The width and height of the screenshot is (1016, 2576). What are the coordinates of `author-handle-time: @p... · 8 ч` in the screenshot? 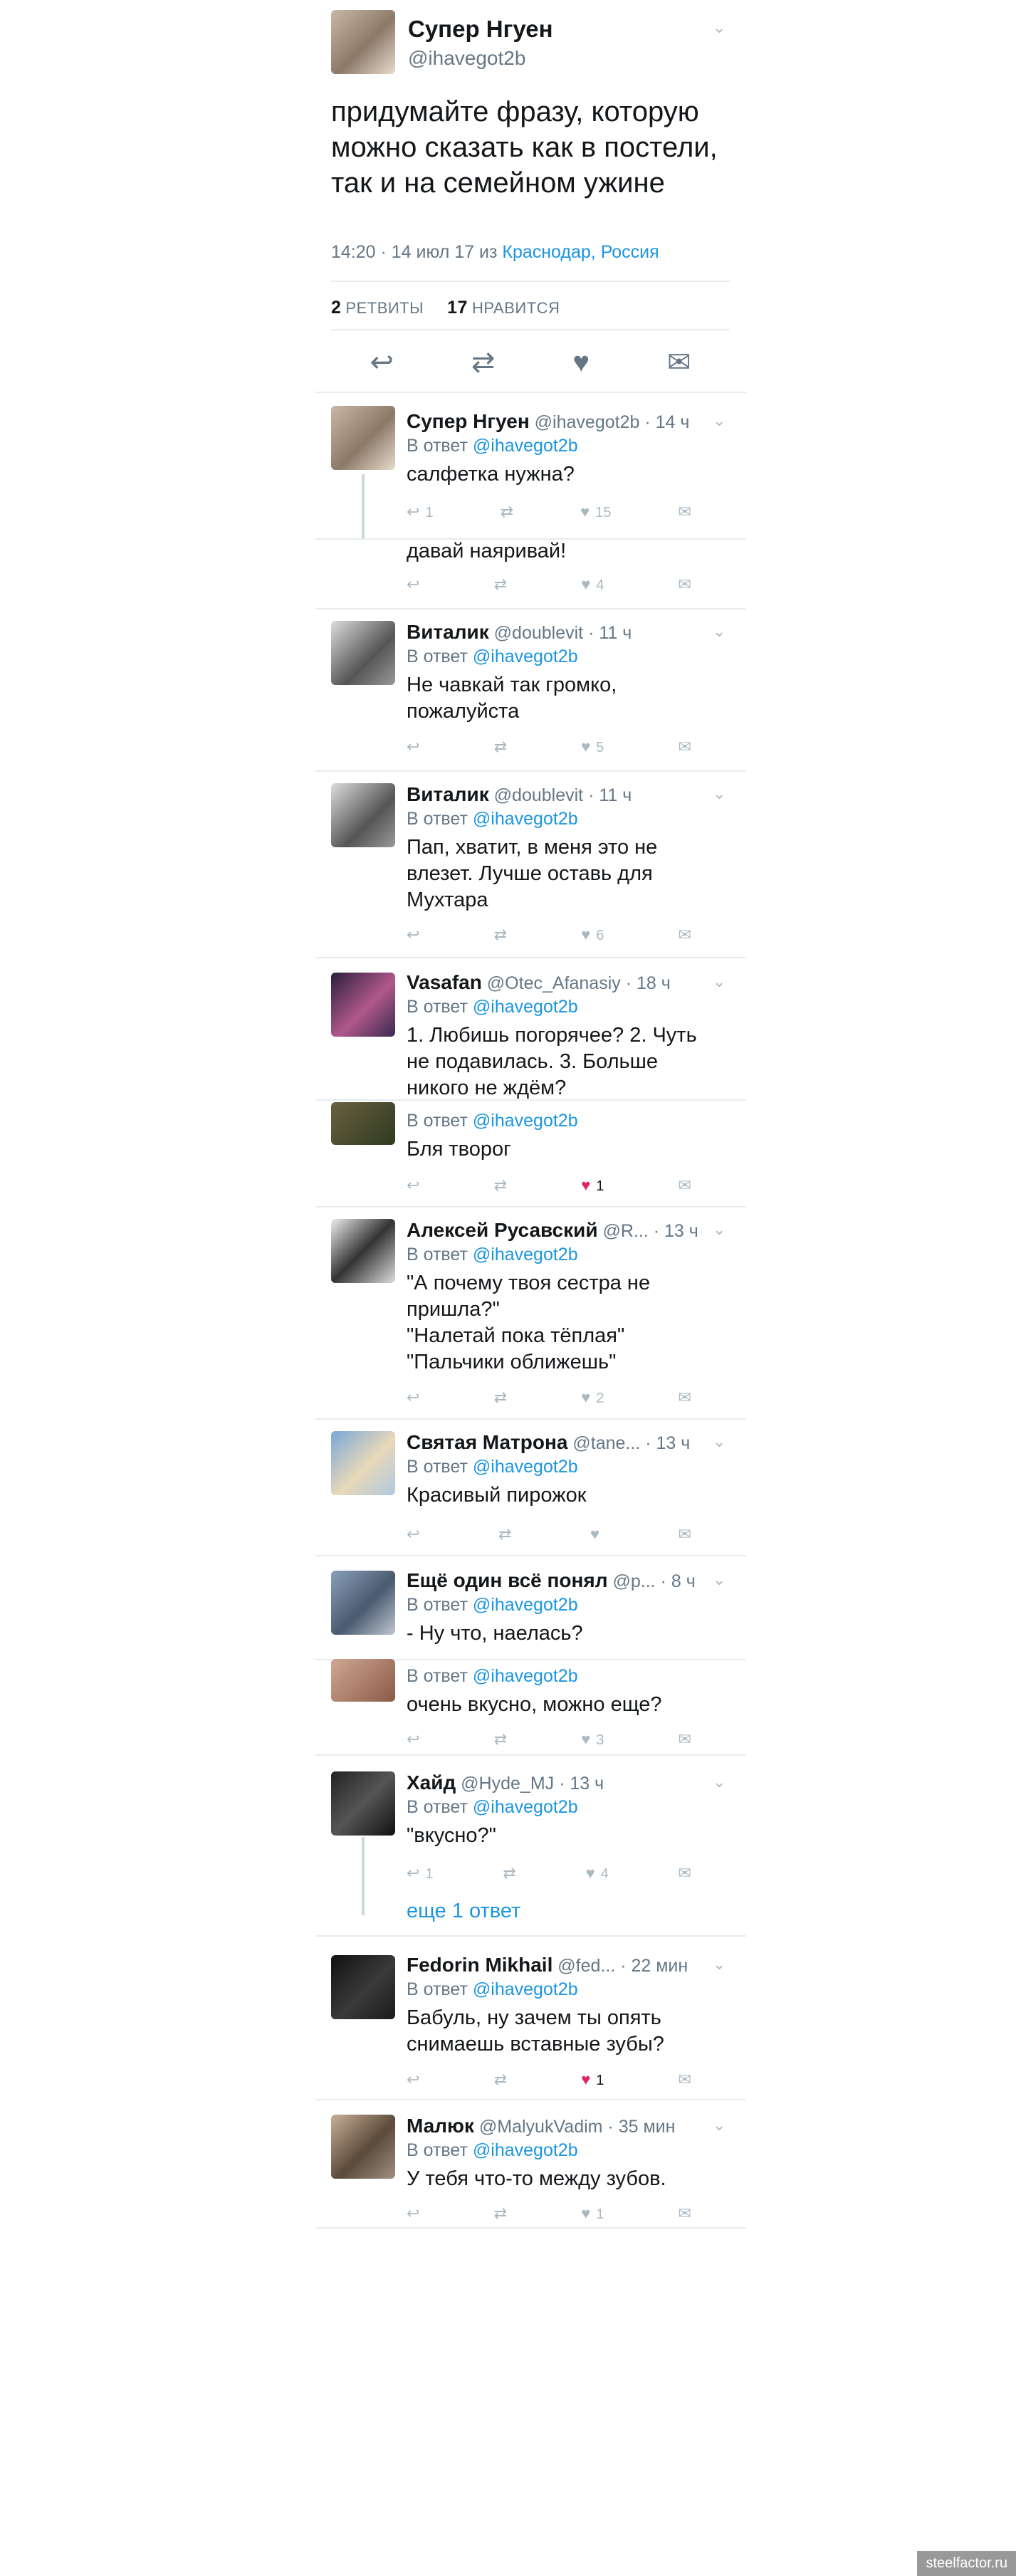 It's located at (652, 1581).